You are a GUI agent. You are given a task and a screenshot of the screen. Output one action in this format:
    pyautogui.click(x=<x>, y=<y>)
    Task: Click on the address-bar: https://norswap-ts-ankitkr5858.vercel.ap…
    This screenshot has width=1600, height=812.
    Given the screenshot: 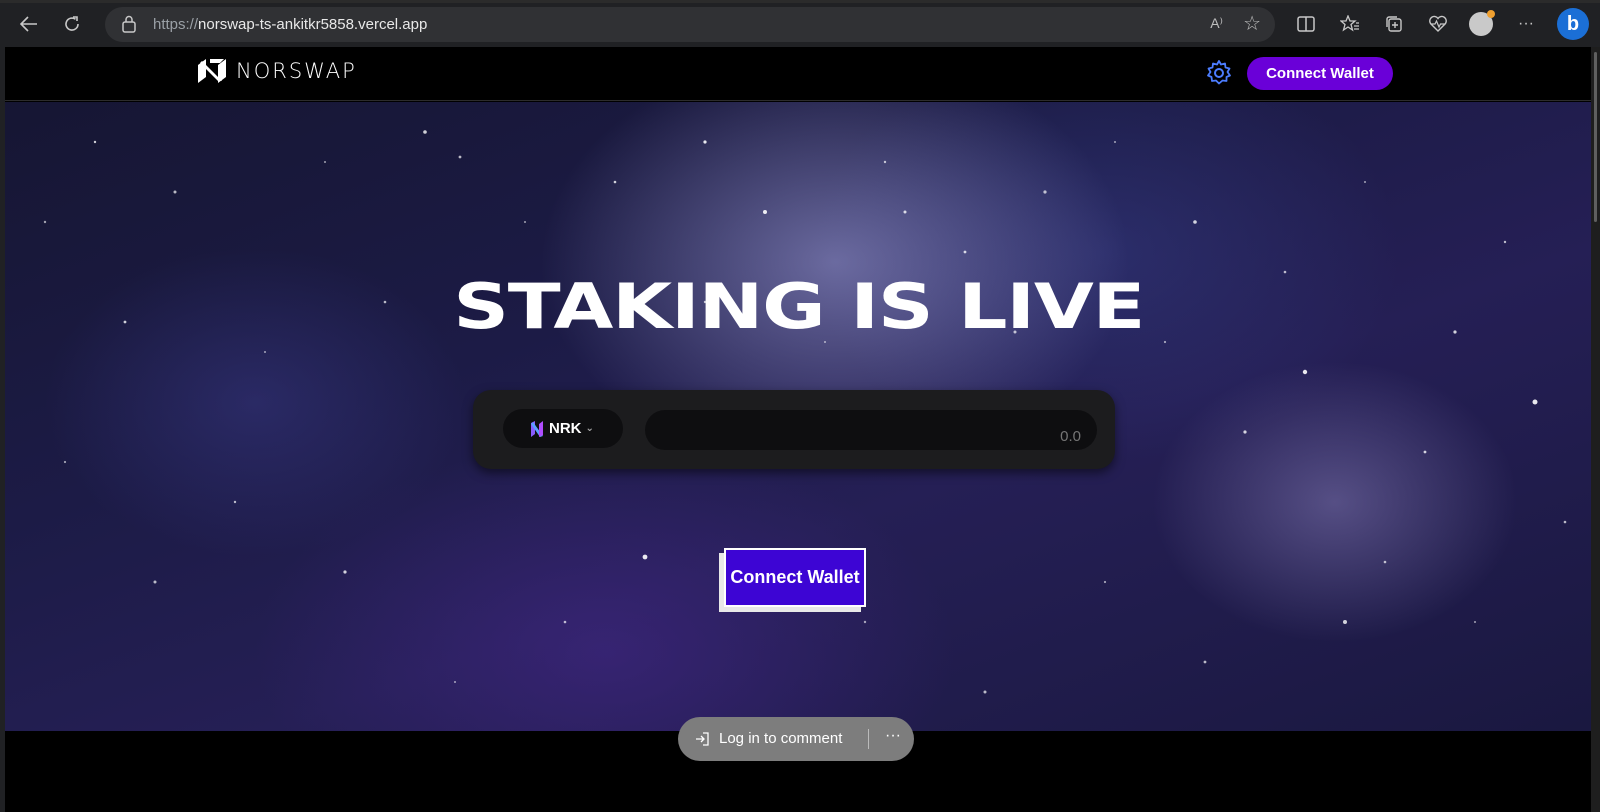 What is the action you would take?
    pyautogui.click(x=690, y=24)
    